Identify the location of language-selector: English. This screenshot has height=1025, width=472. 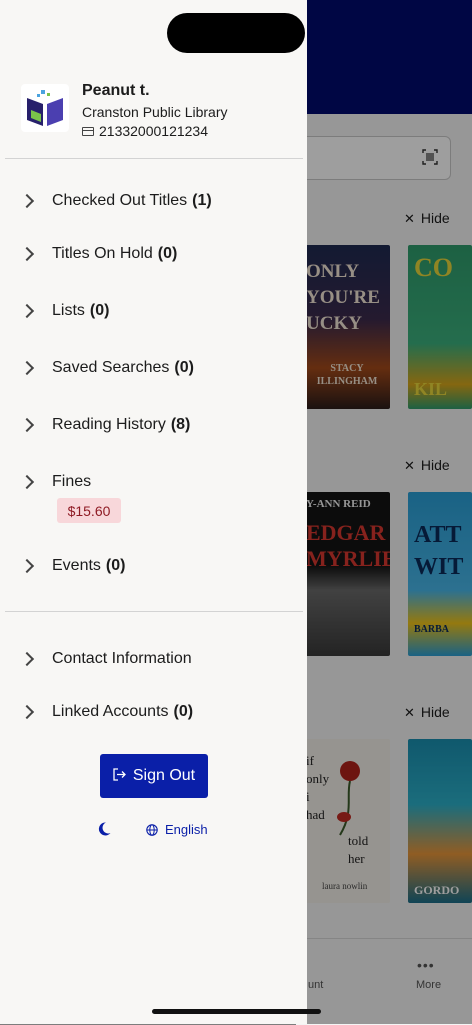
(177, 829).